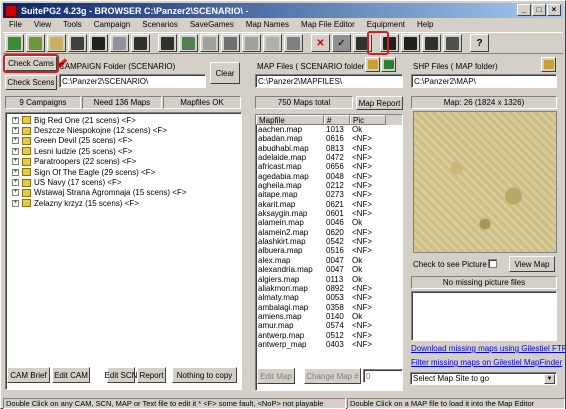  Describe the element at coordinates (452, 43) in the screenshot. I see `table-icon` at that location.